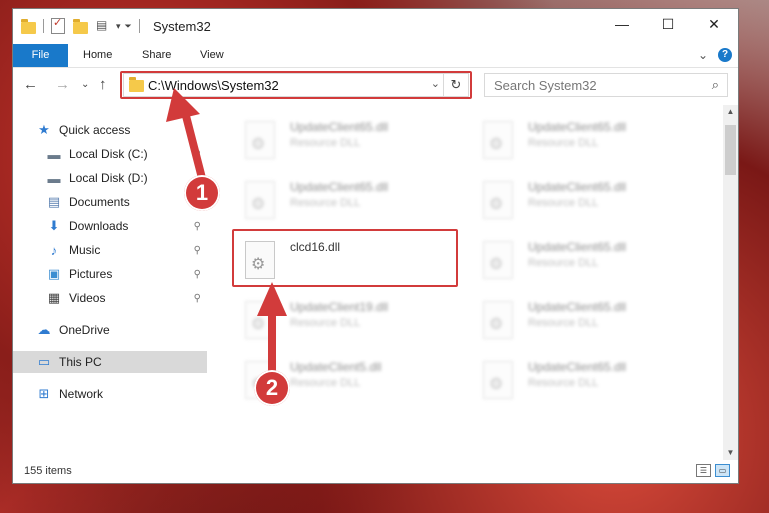 The image size is (769, 513). Describe the element at coordinates (730, 150) in the screenshot. I see `scroll-thumb` at that location.